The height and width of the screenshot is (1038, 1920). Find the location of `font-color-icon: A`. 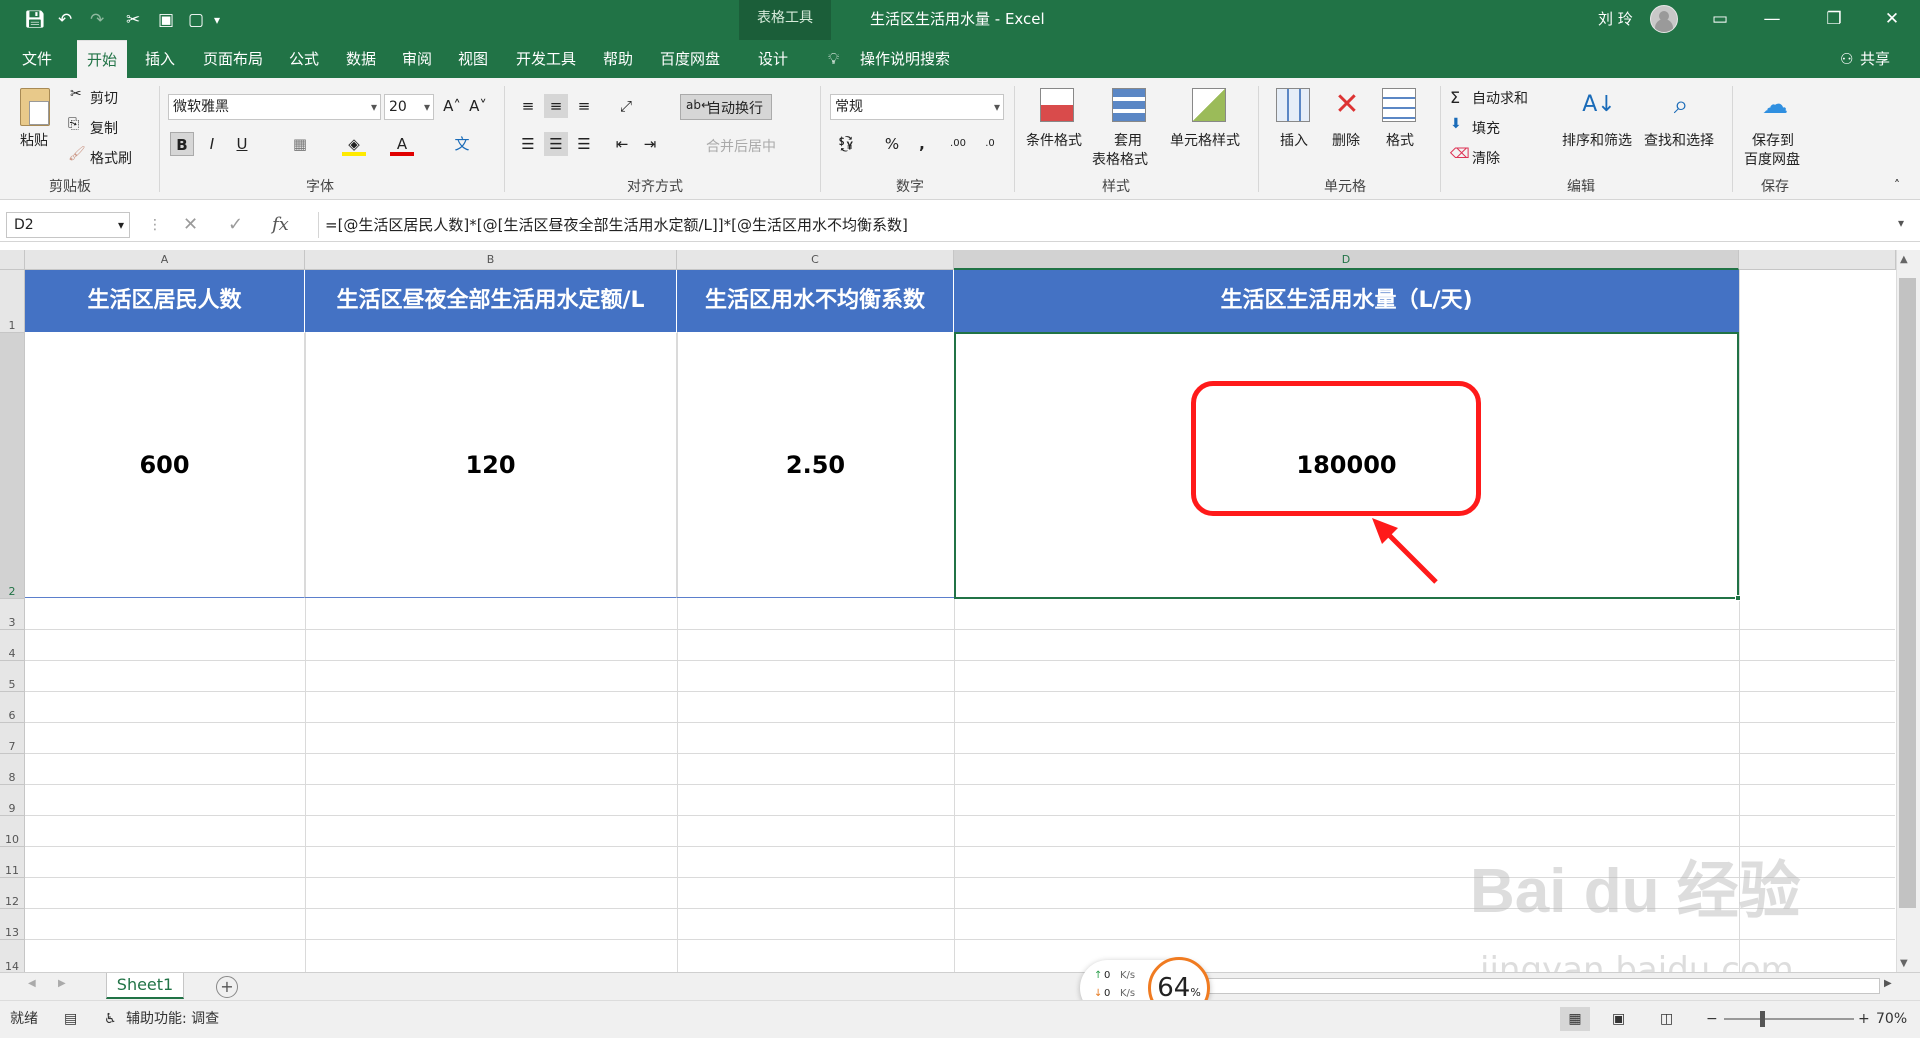

font-color-icon: A is located at coordinates (402, 144).